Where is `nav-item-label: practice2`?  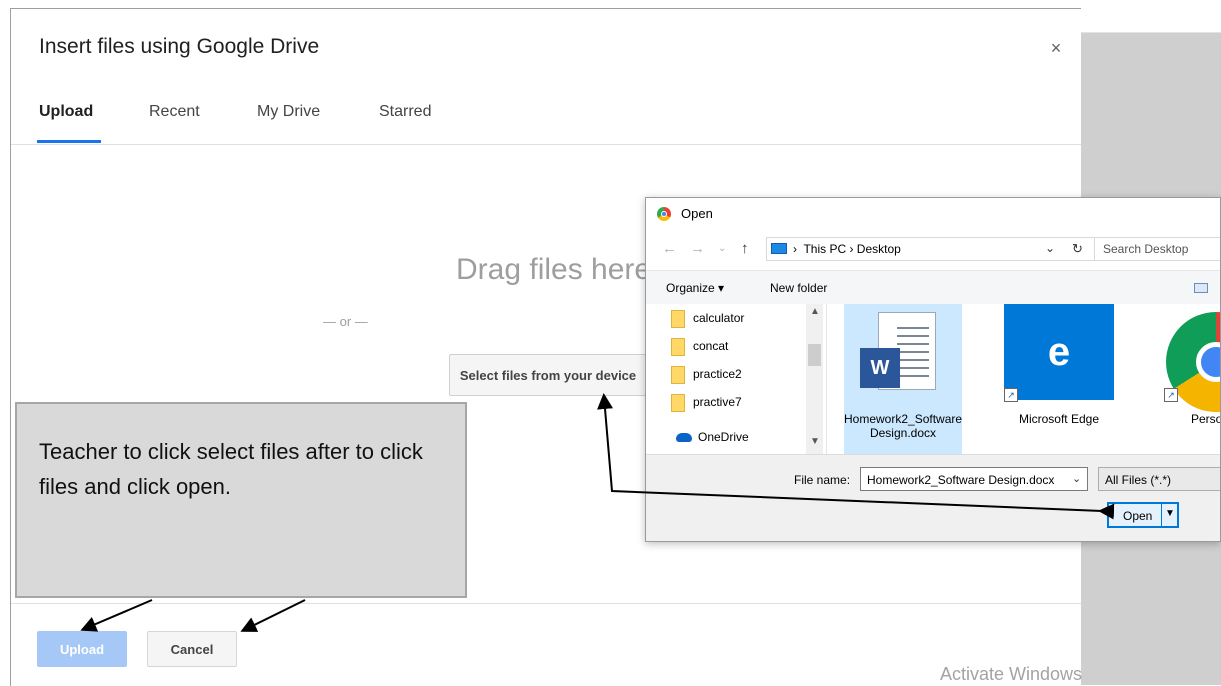 nav-item-label: practice2 is located at coordinates (717, 374).